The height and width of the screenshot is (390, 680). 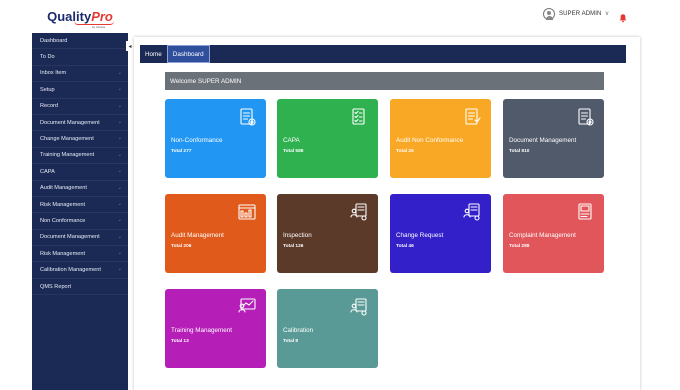 I want to click on dashboard-card: Training Management Total 13, so click(x=215, y=328).